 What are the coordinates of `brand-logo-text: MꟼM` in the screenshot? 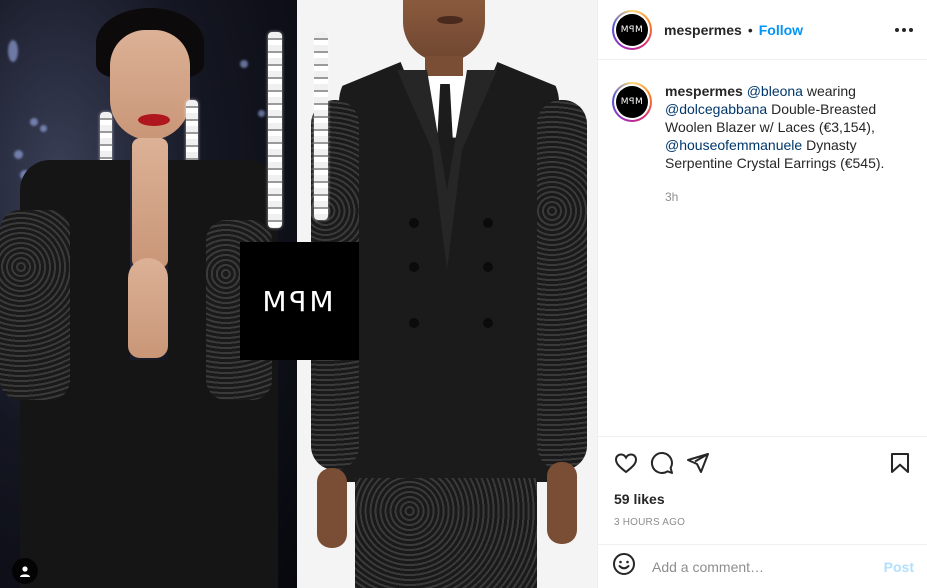 It's located at (299, 301).